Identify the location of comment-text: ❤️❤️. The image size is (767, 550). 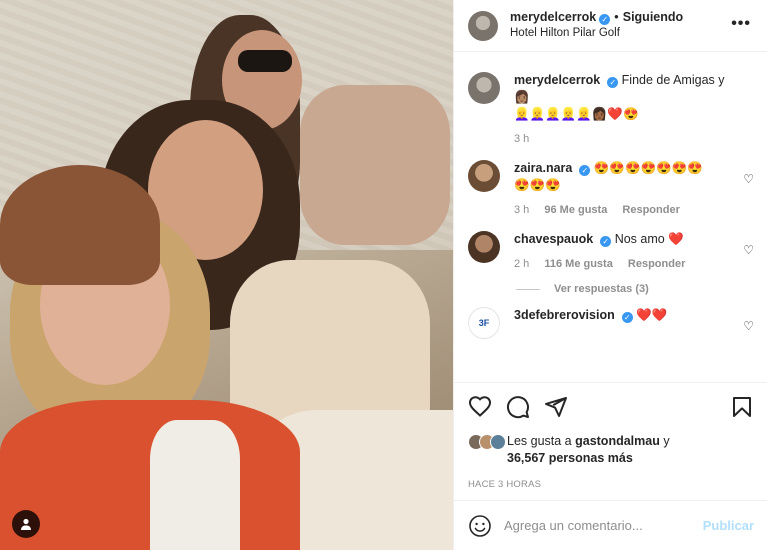
(652, 315).